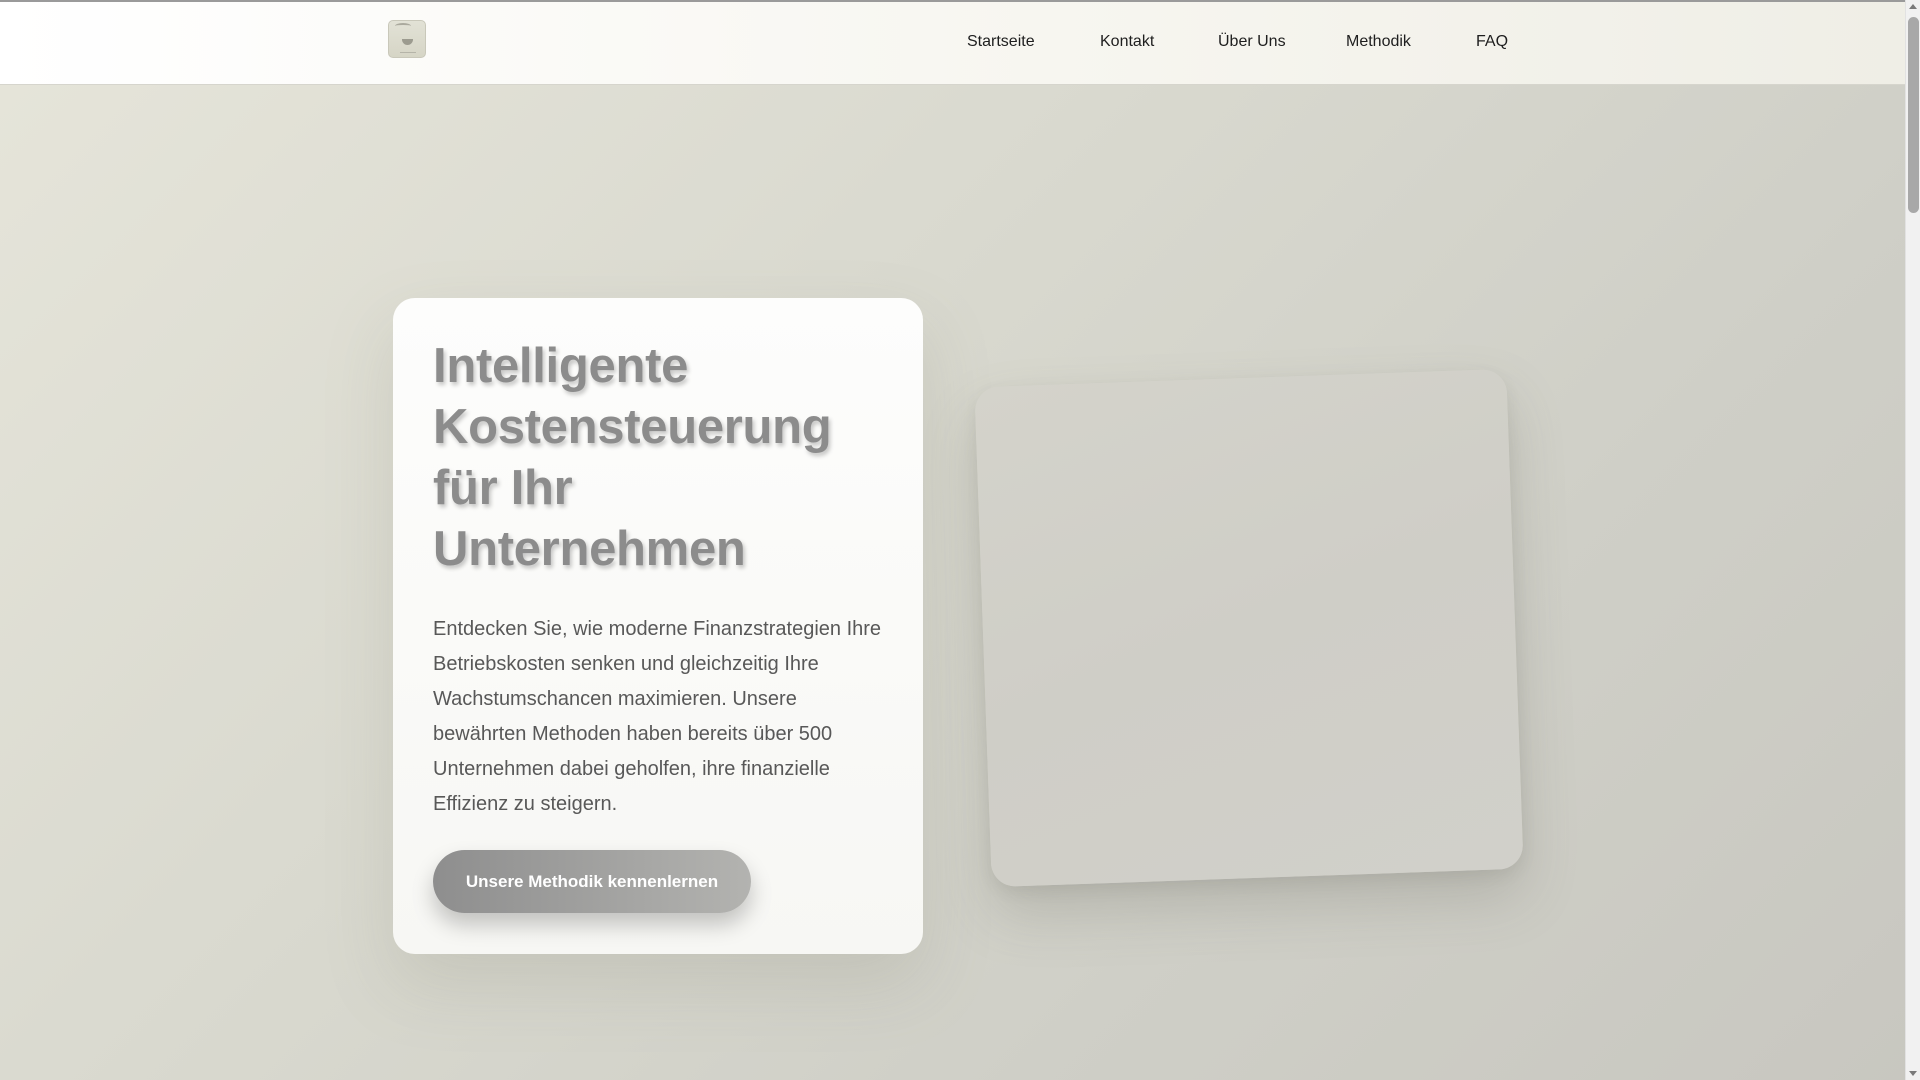  Describe the element at coordinates (1913, 115) in the screenshot. I see `scroll-thumb` at that location.